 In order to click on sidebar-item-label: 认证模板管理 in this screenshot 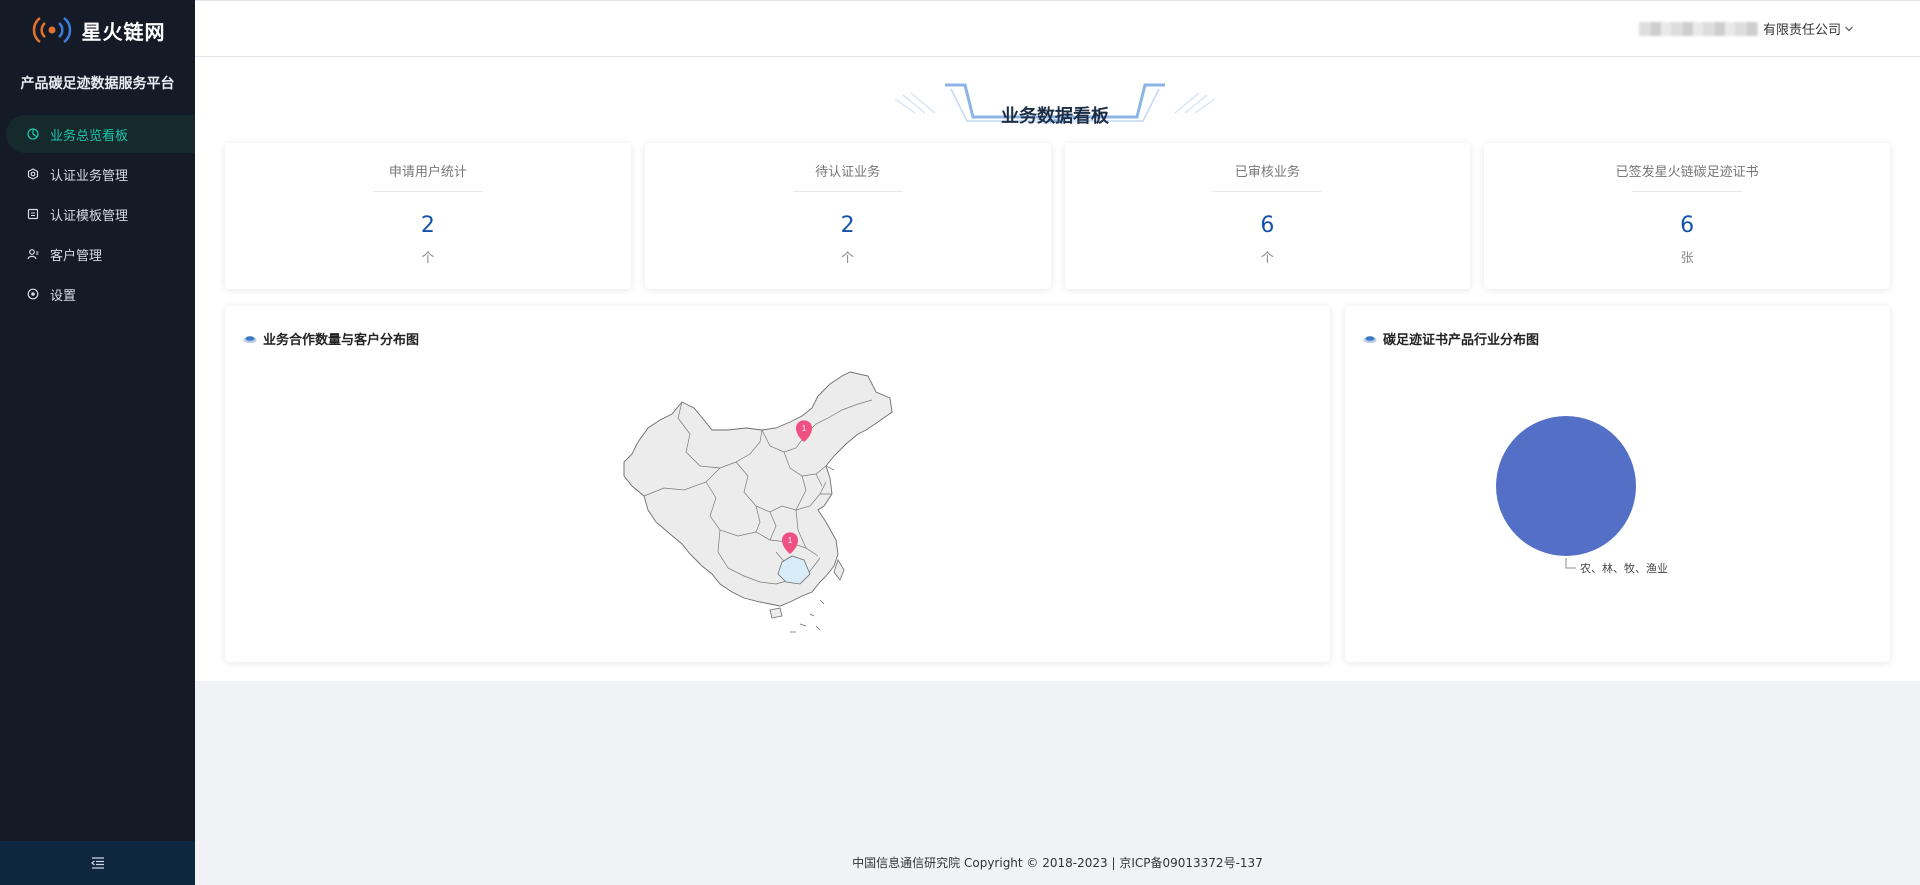, I will do `click(89, 216)`.